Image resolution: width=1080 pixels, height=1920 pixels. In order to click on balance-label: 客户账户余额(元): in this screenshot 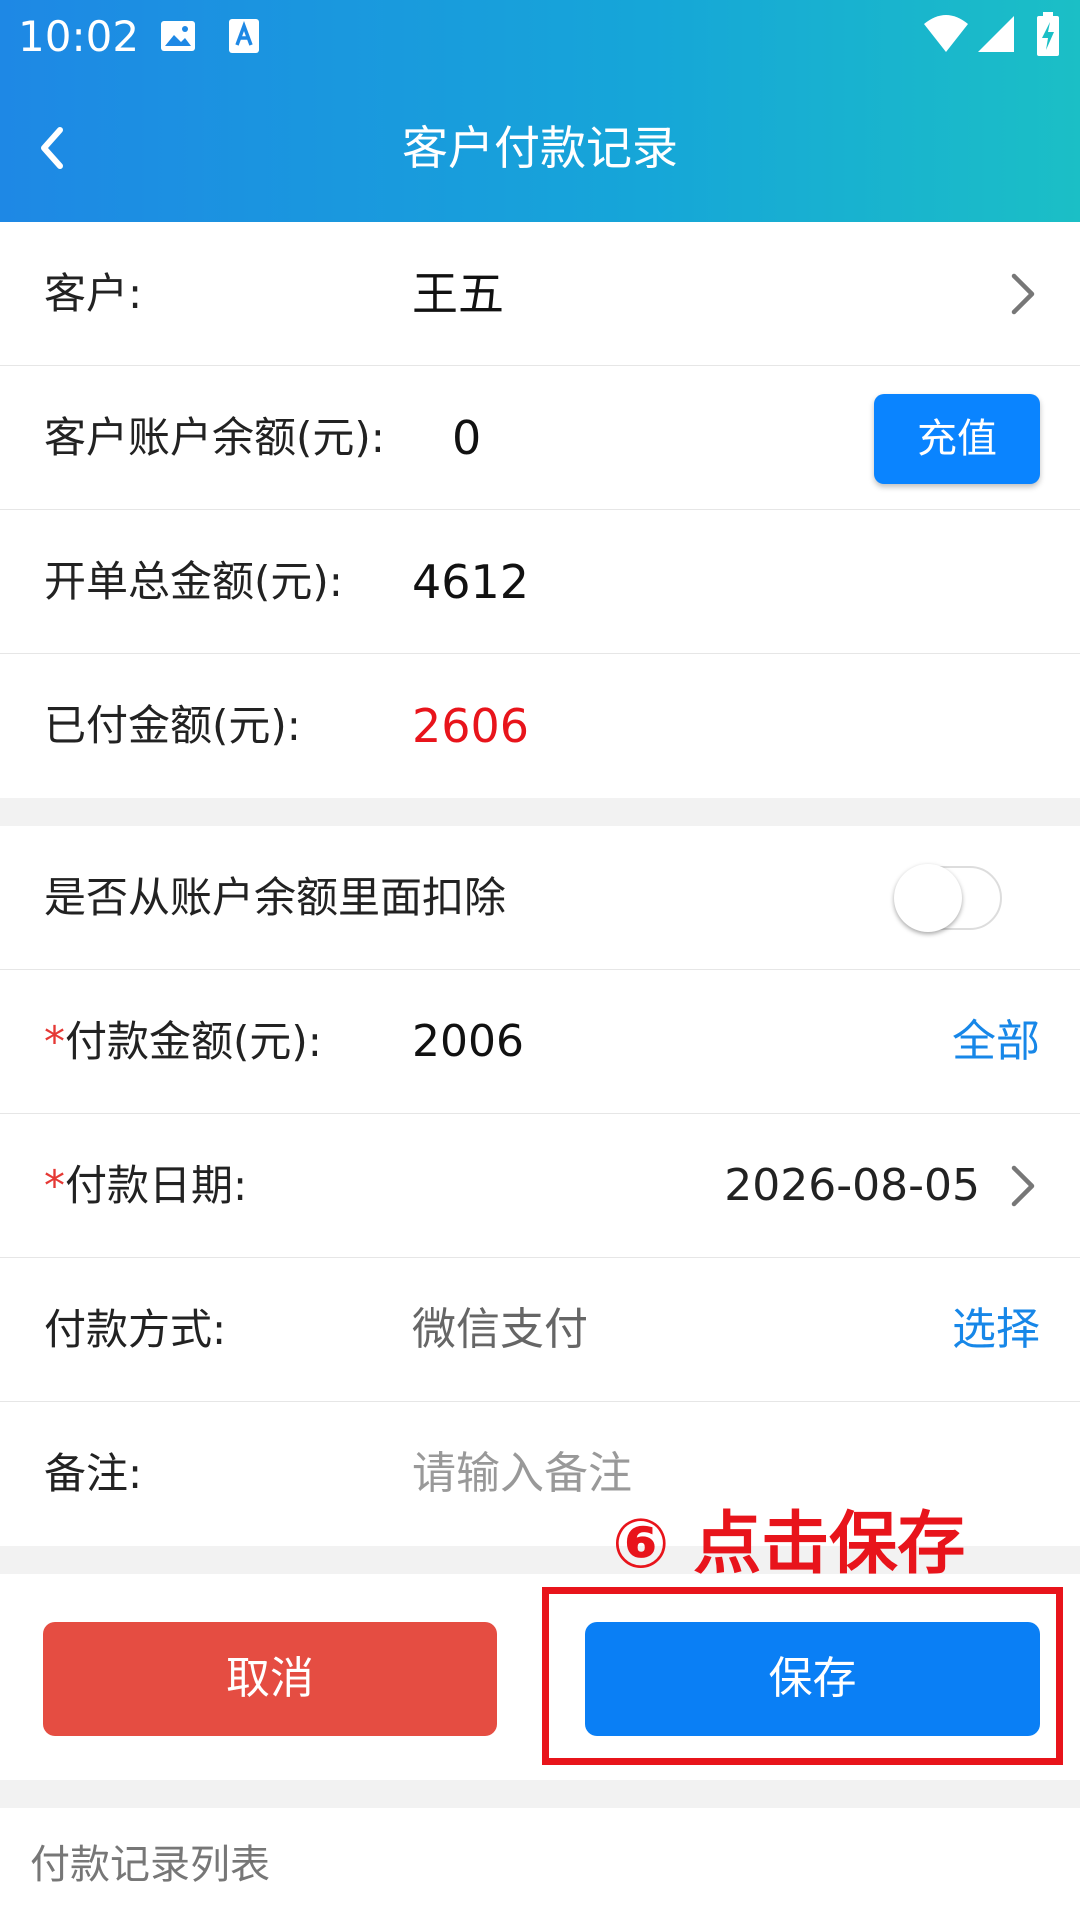, I will do `click(214, 437)`.